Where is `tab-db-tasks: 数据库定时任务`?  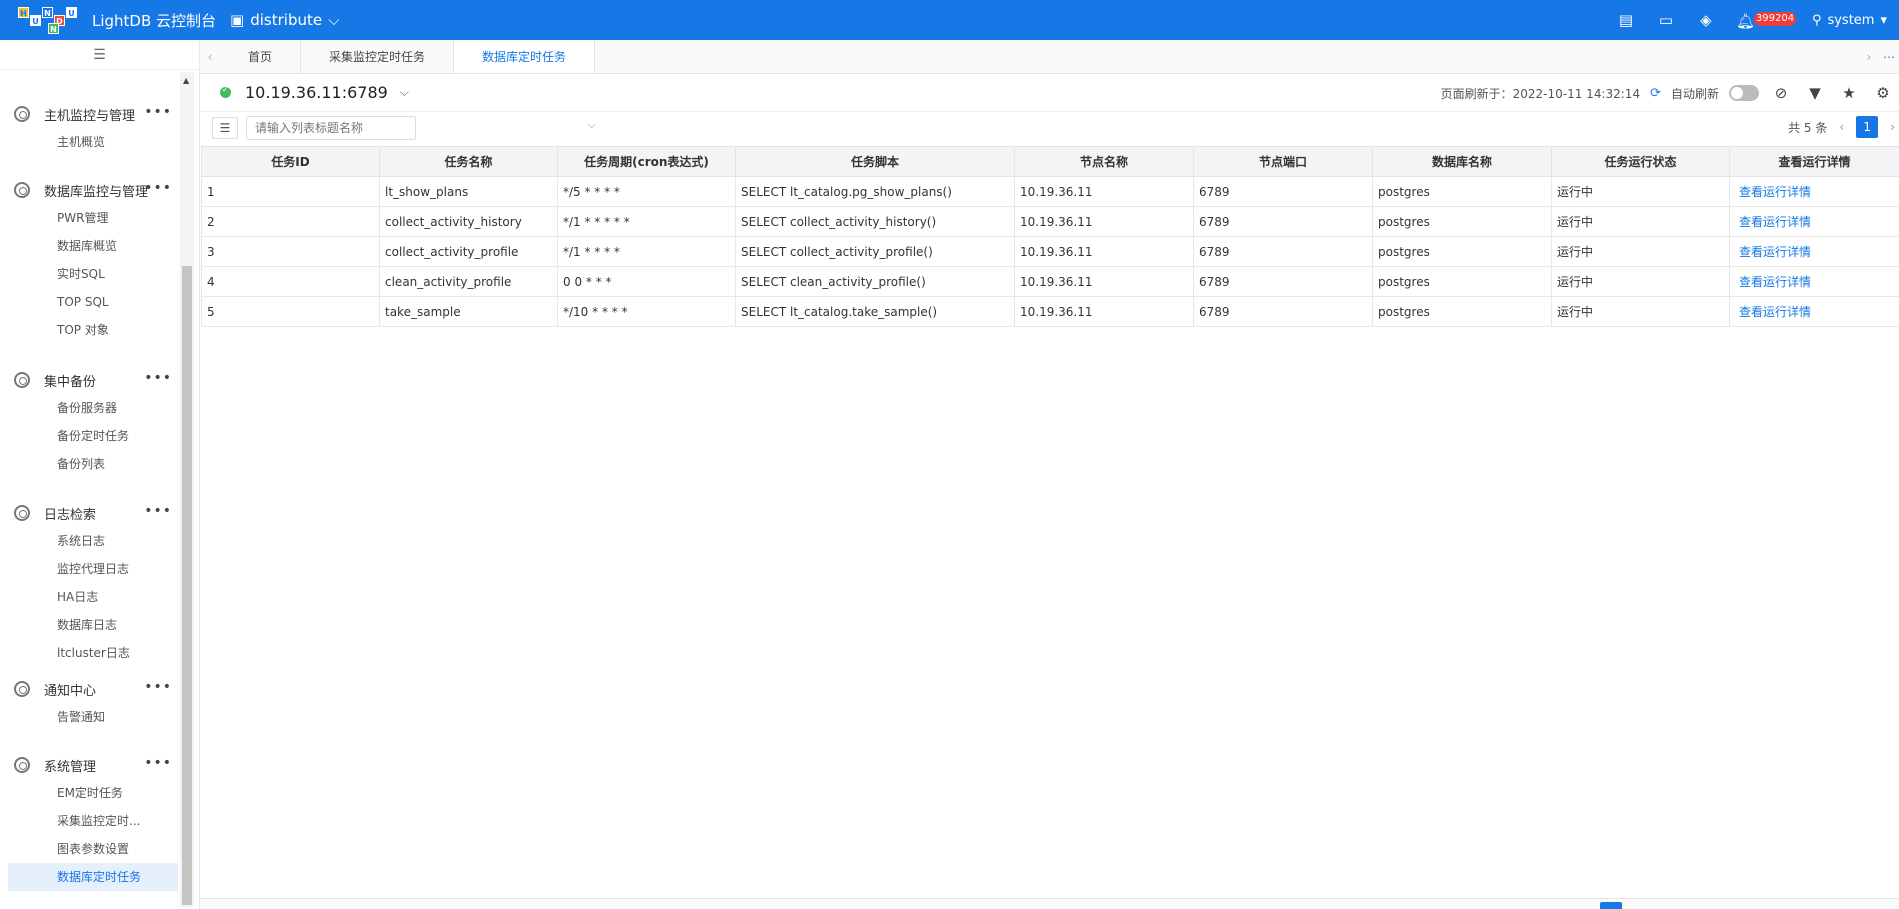
tab-db-tasks: 数据库定时任务 is located at coordinates (525, 56).